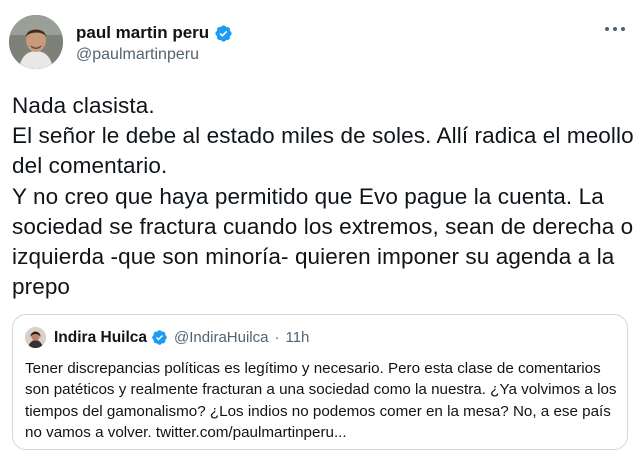 The width and height of the screenshot is (640, 468). I want to click on quoted-author-avatar, so click(35, 337).